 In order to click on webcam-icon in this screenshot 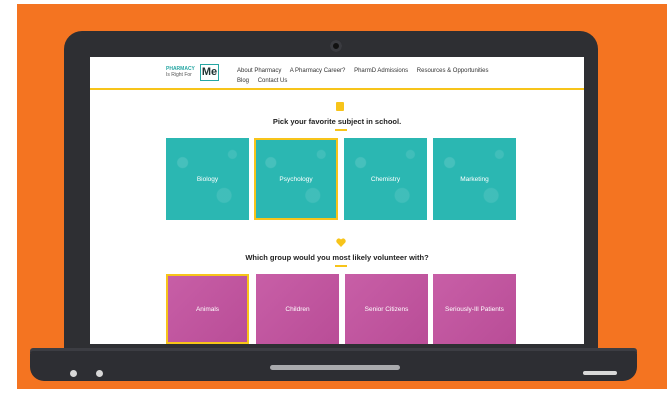, I will do `click(336, 46)`.